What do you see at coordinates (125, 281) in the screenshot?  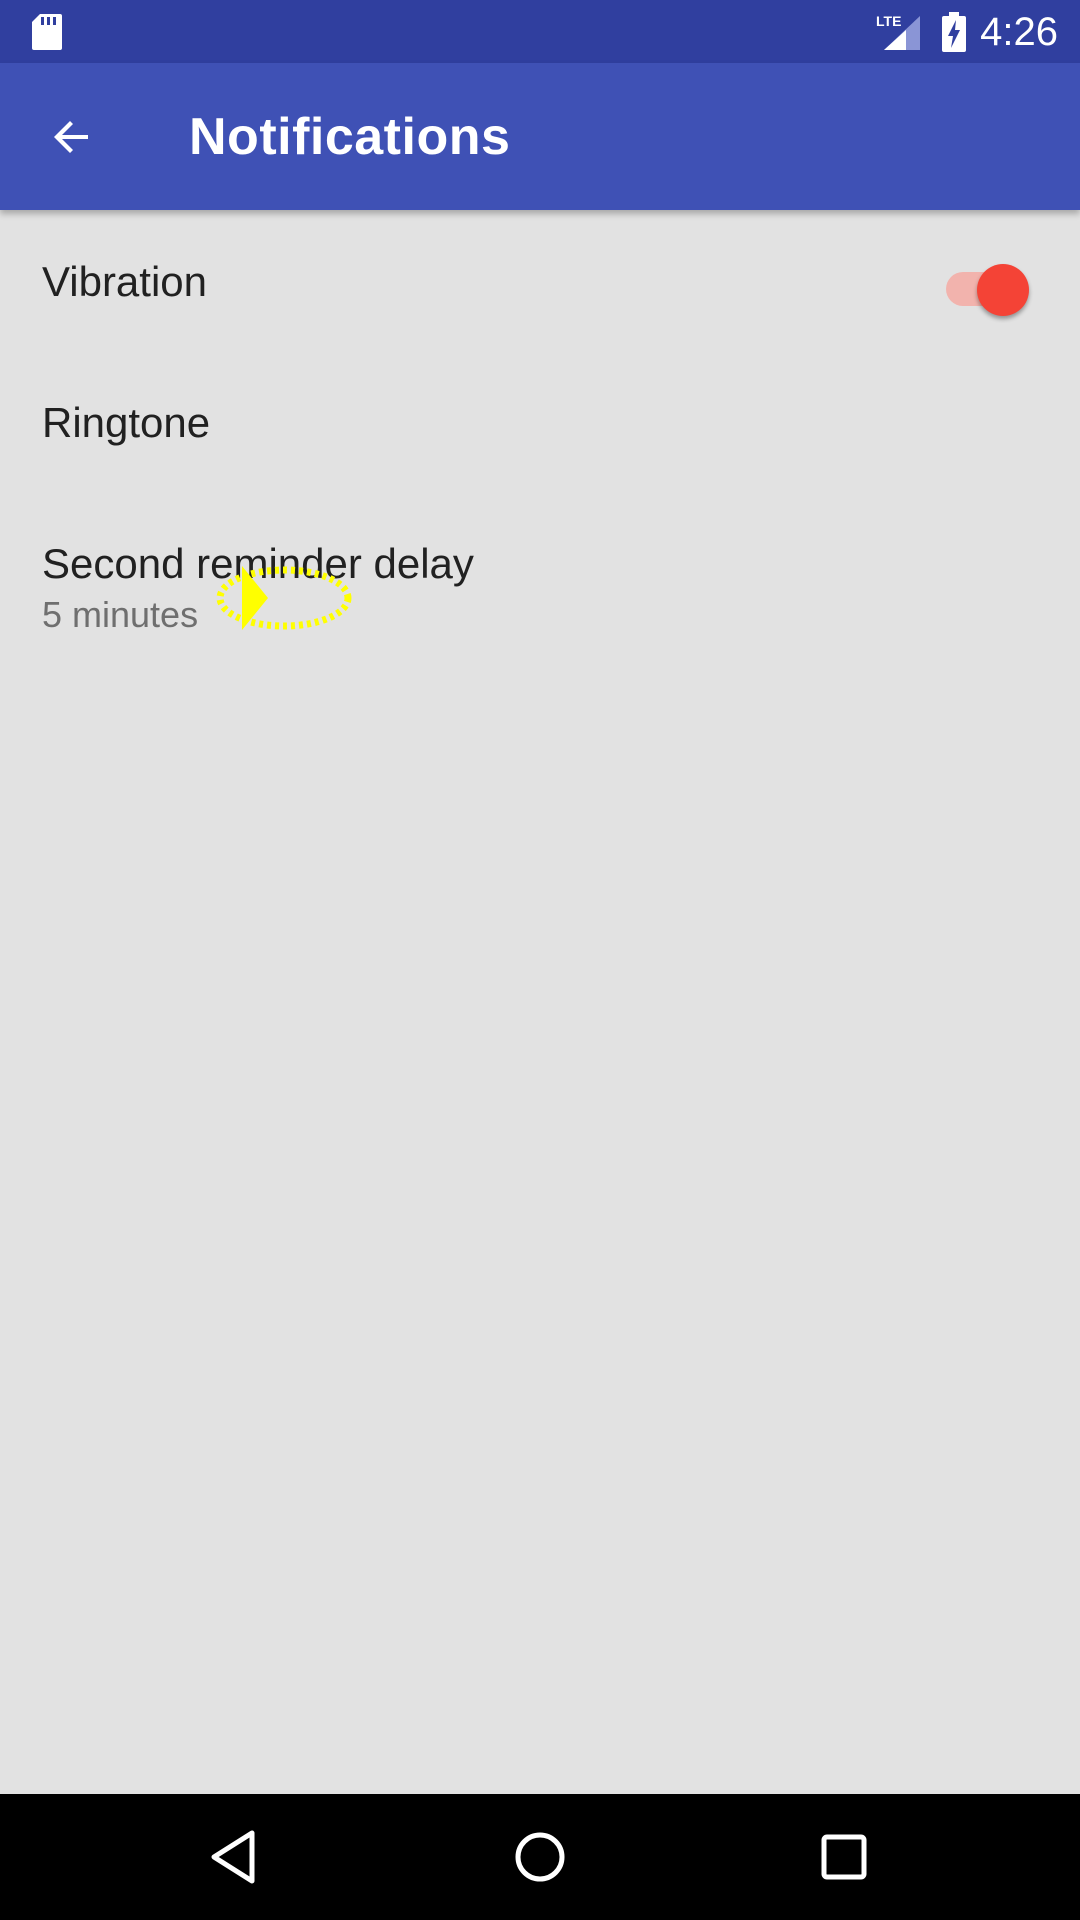 I see `vibration-label: Vibration` at bounding box center [125, 281].